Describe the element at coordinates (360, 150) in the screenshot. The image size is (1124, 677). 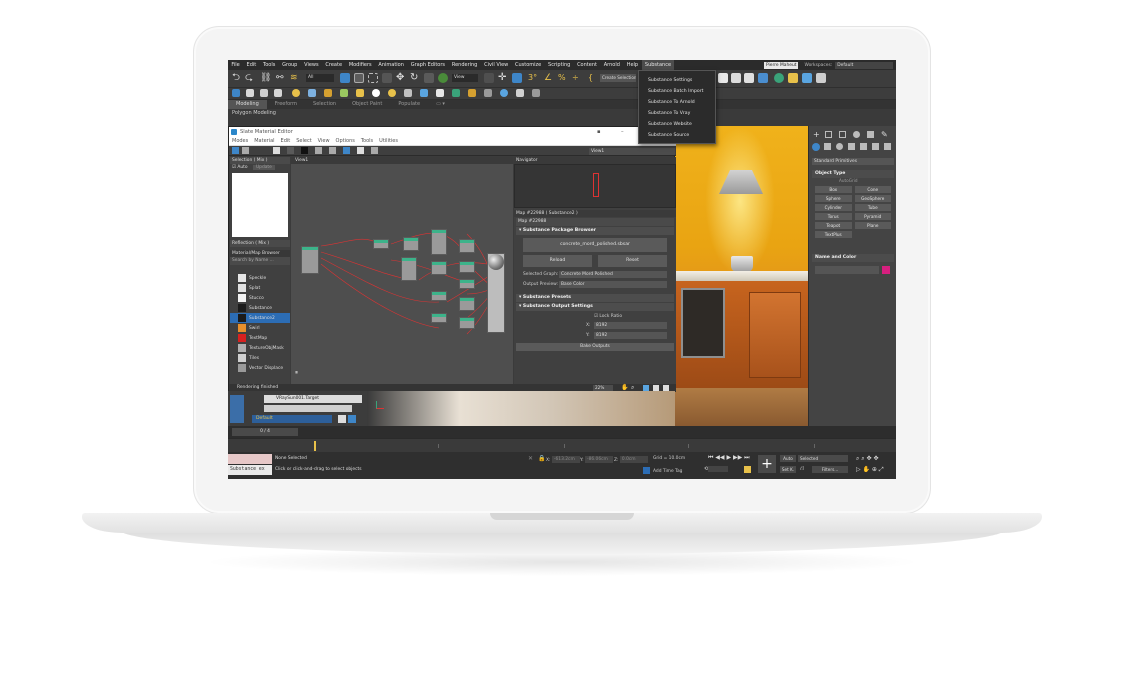
I see `show-end-result-icon` at that location.